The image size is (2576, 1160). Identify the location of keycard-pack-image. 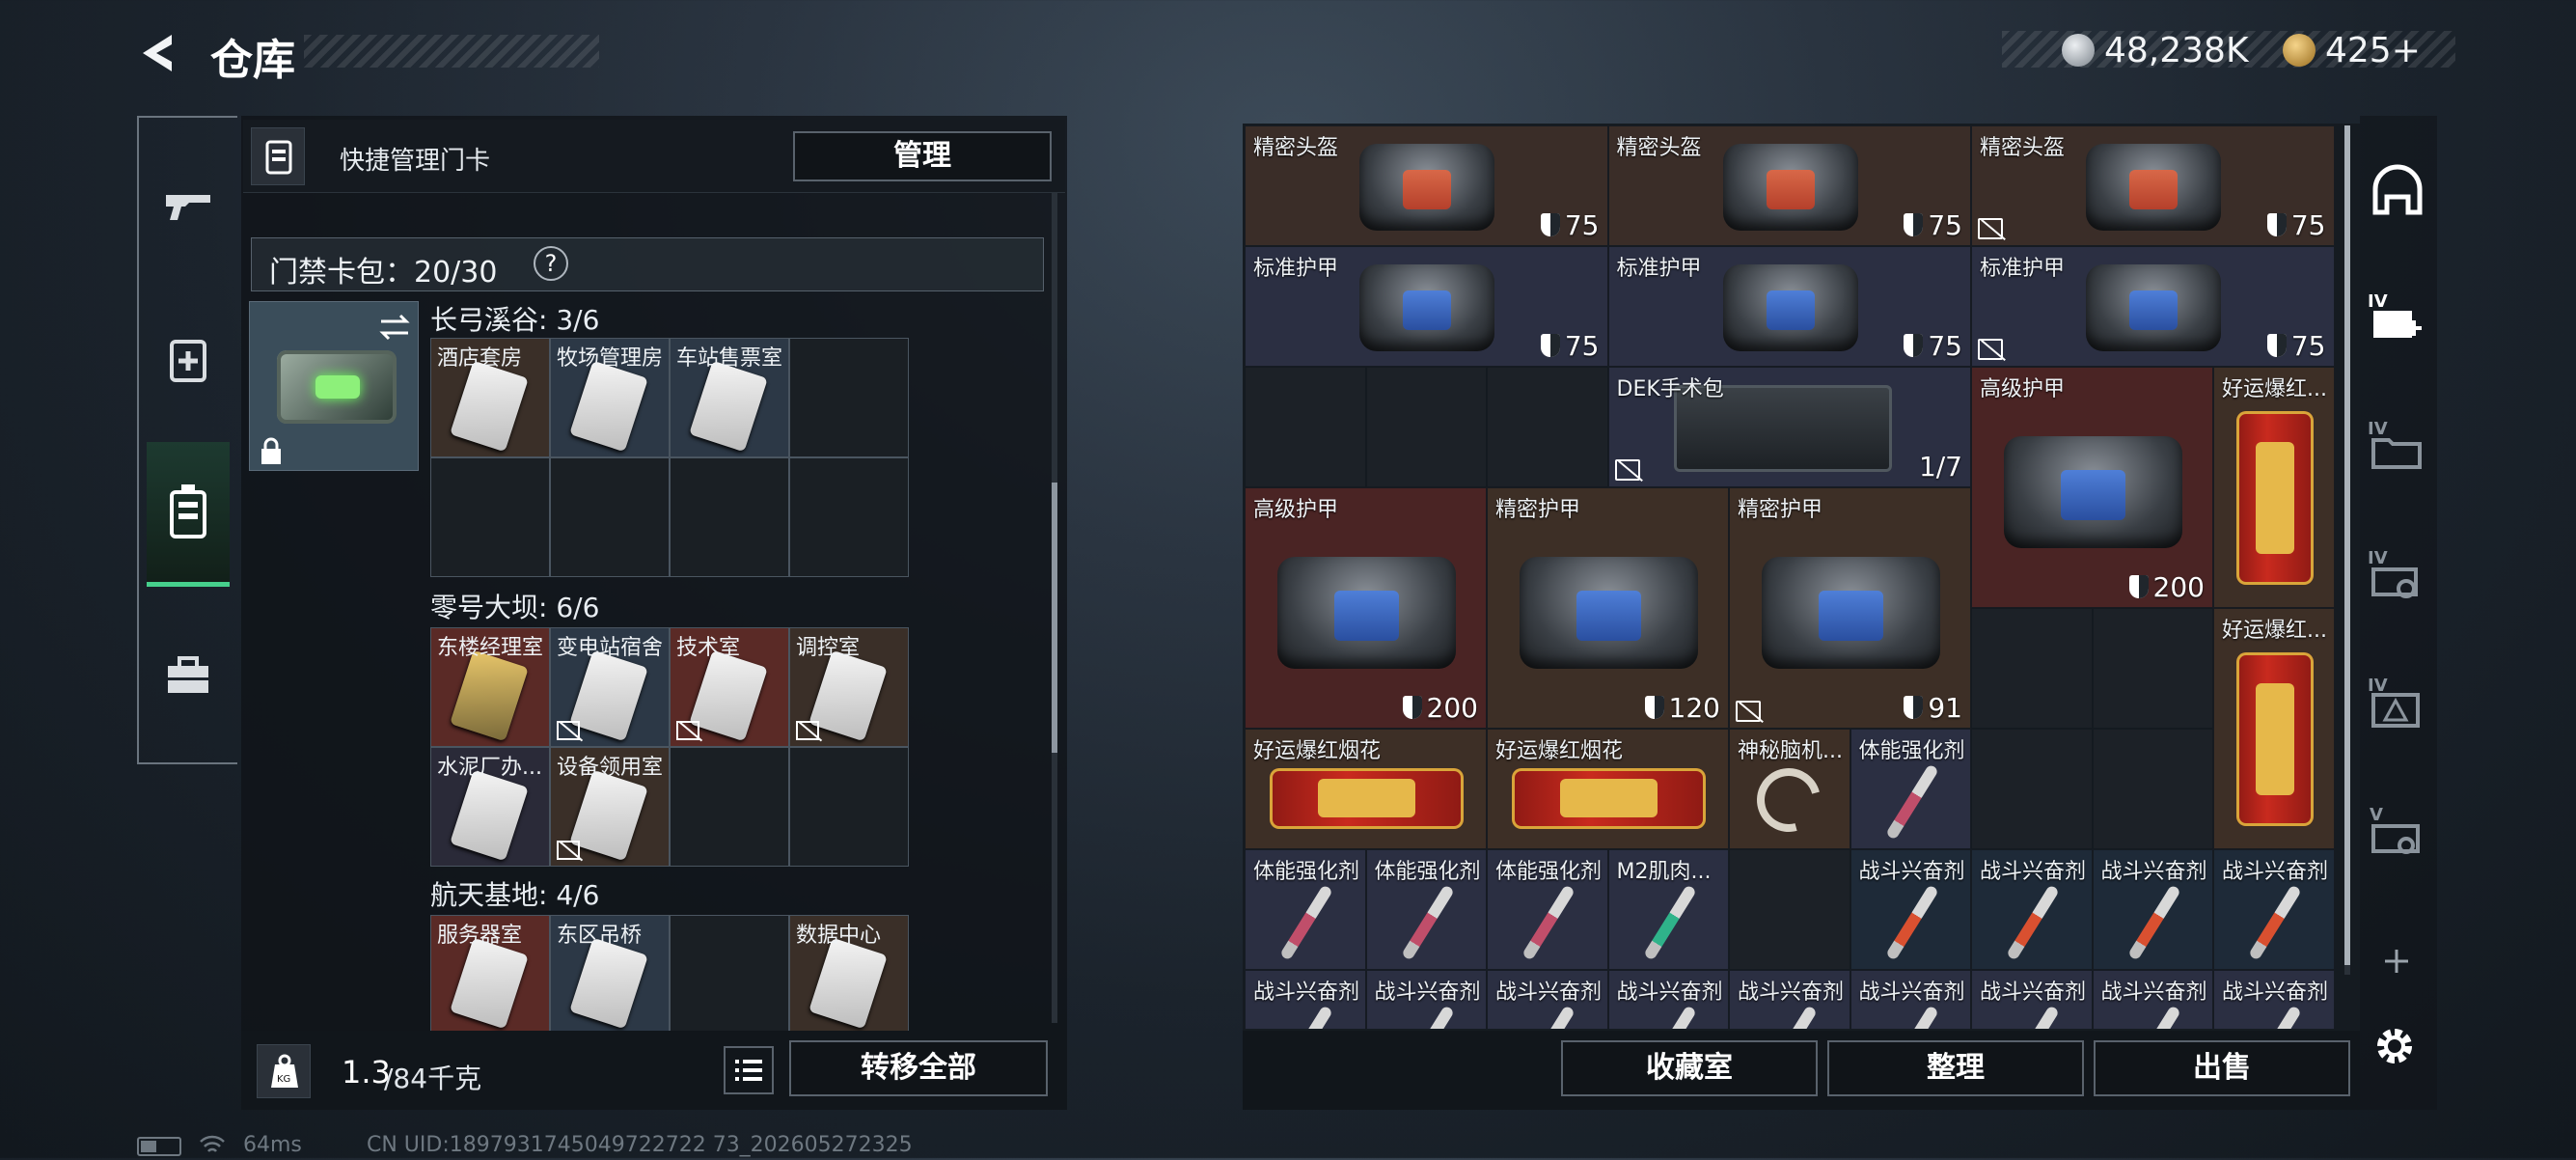
(334, 386).